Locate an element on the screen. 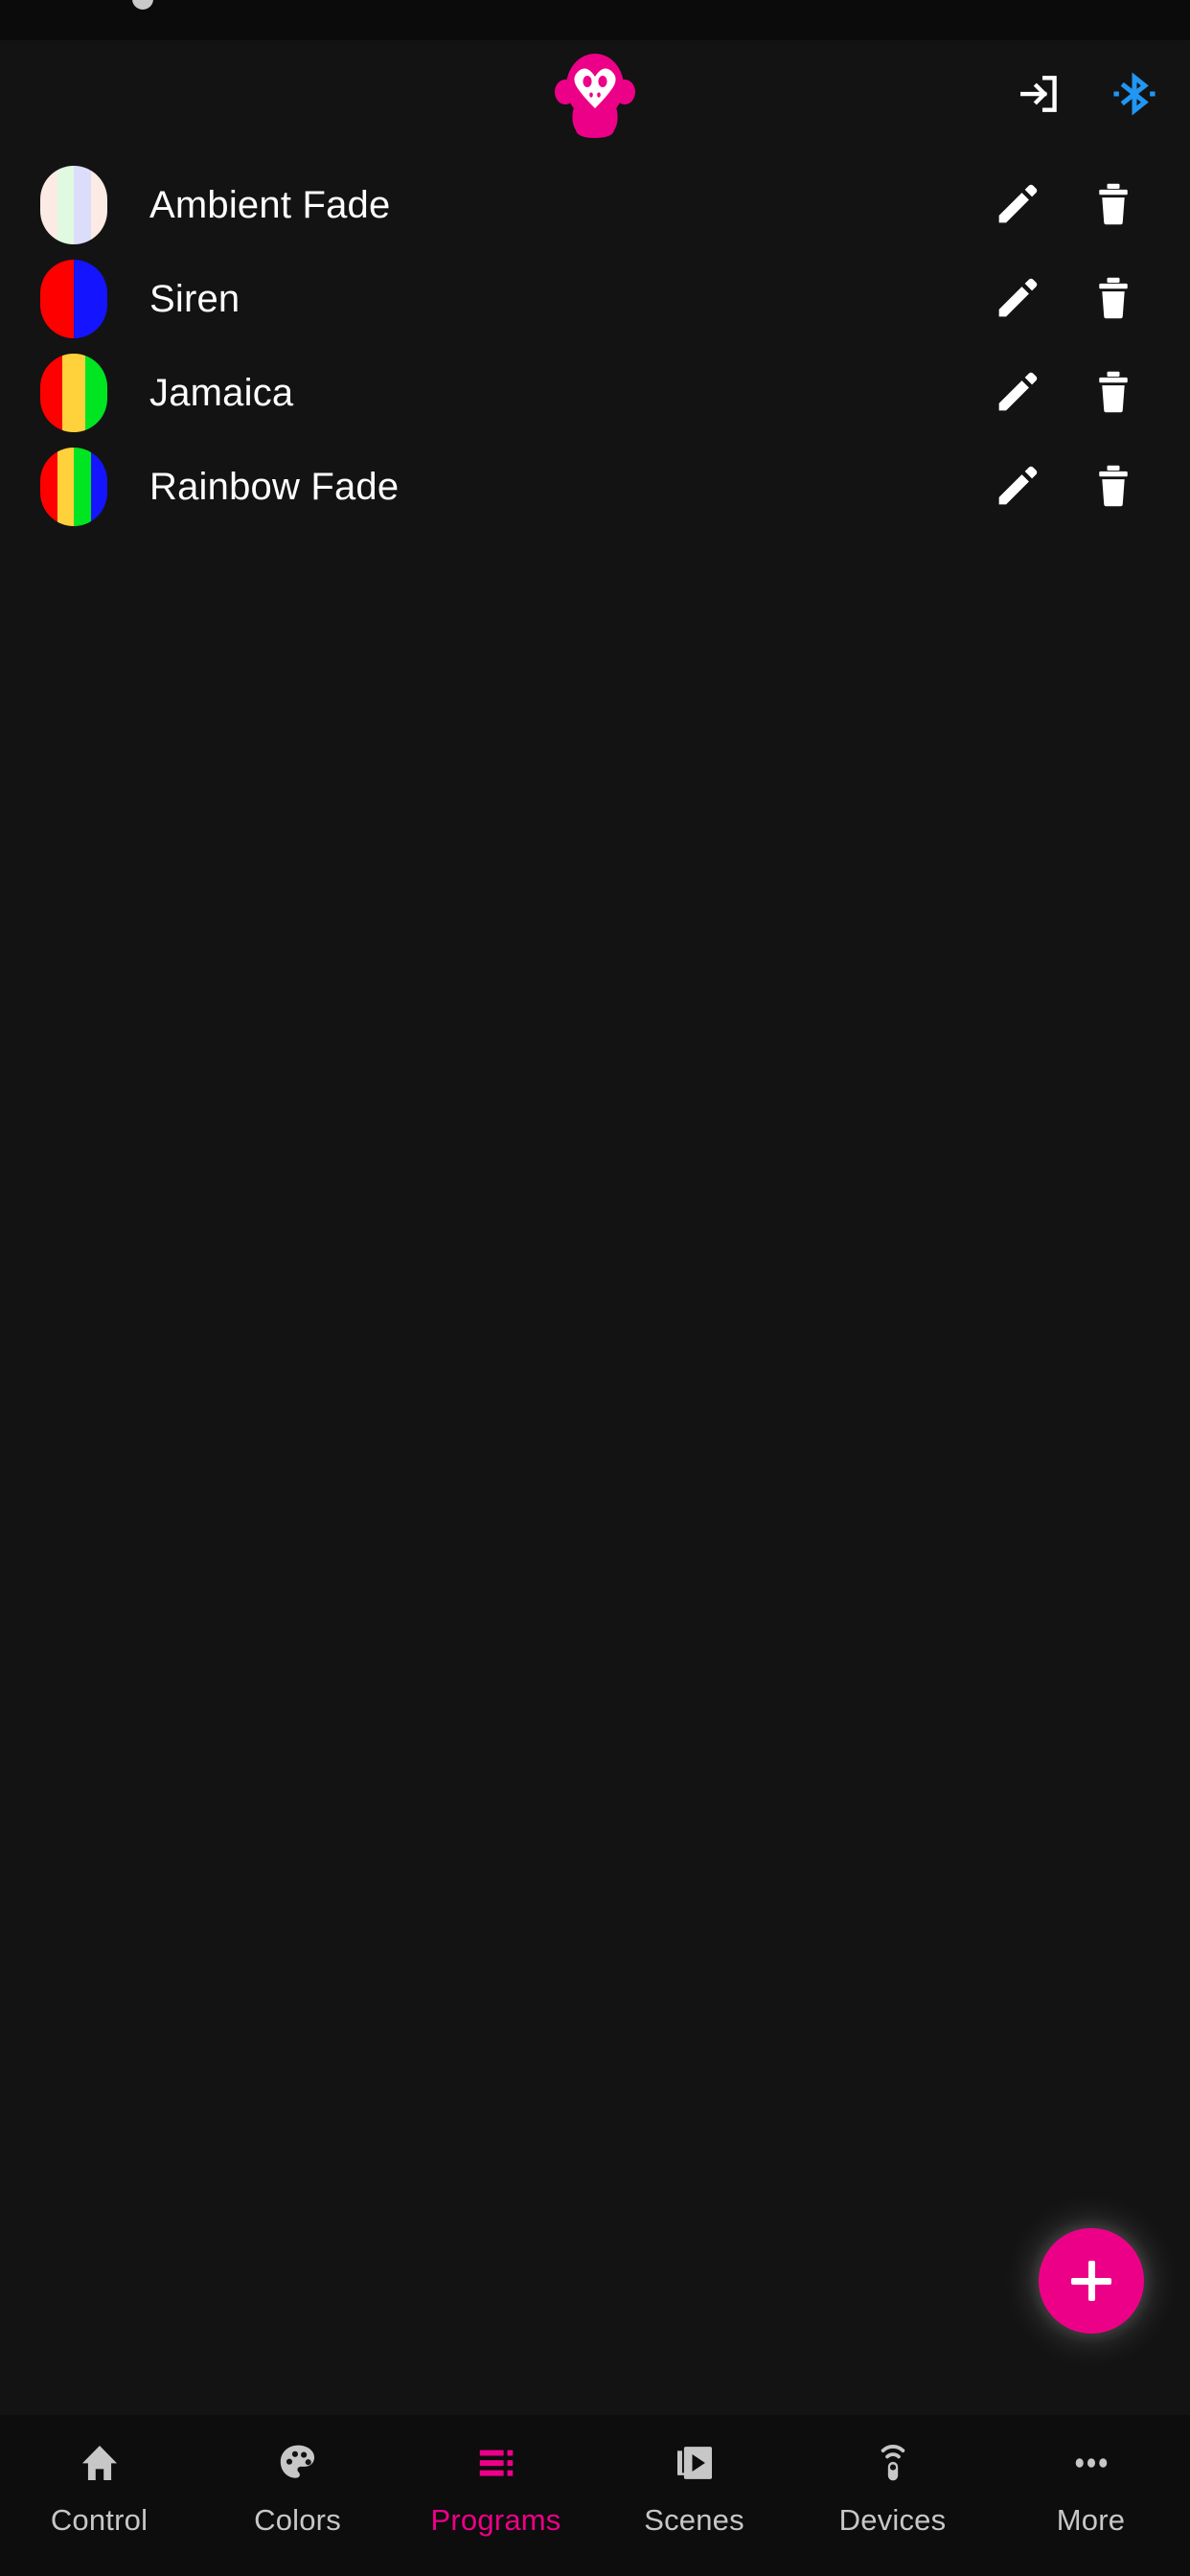 This screenshot has width=1190, height=2576. login-button is located at coordinates (1040, 96).